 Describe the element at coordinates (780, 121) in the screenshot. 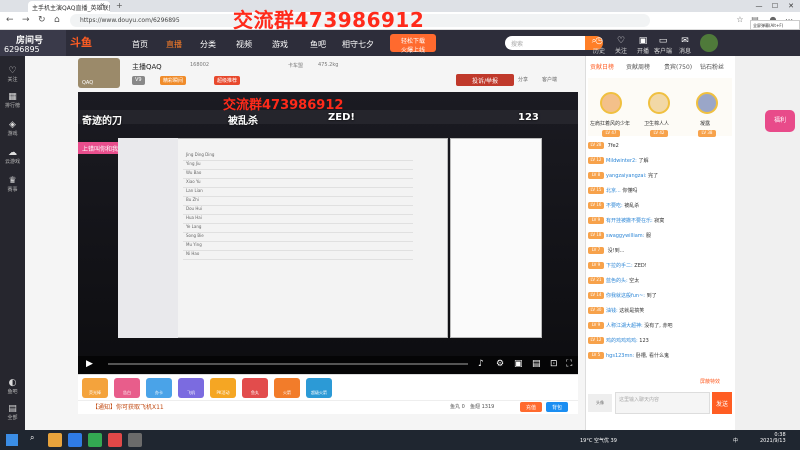

I see `welfare-badge: 福利` at that location.